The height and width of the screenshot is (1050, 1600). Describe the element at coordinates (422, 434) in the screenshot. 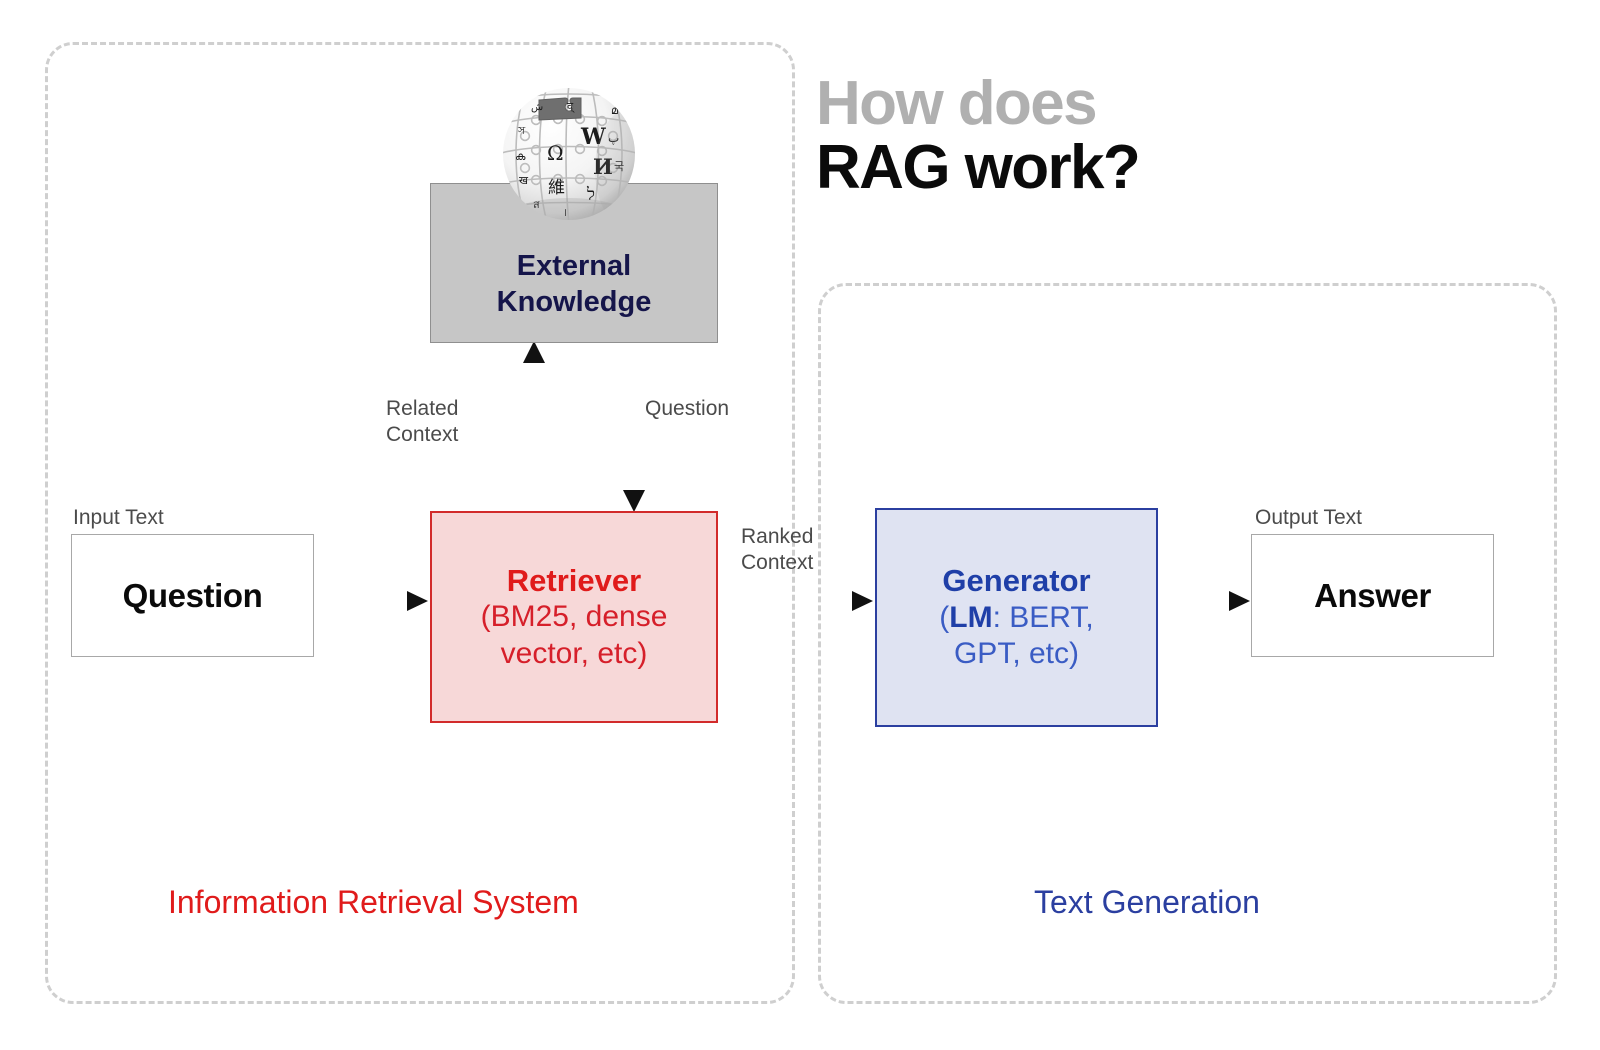

I see `related-context-line-2: Context` at that location.